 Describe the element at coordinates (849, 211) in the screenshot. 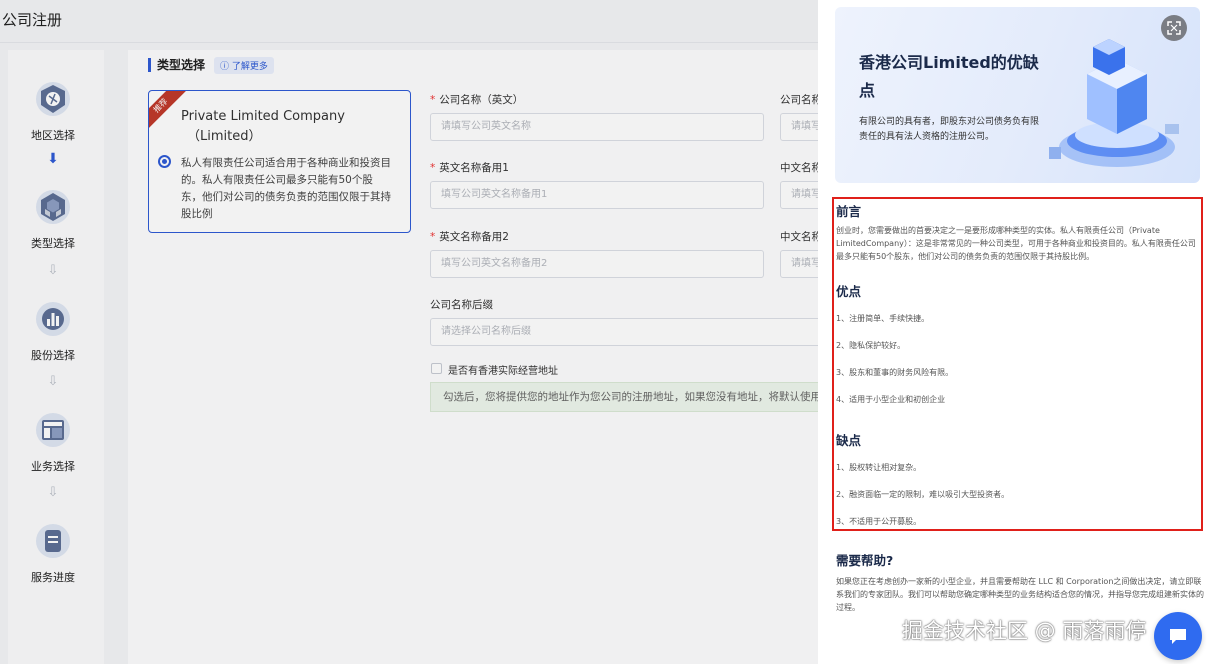

I see `preface-heading: 前言` at that location.